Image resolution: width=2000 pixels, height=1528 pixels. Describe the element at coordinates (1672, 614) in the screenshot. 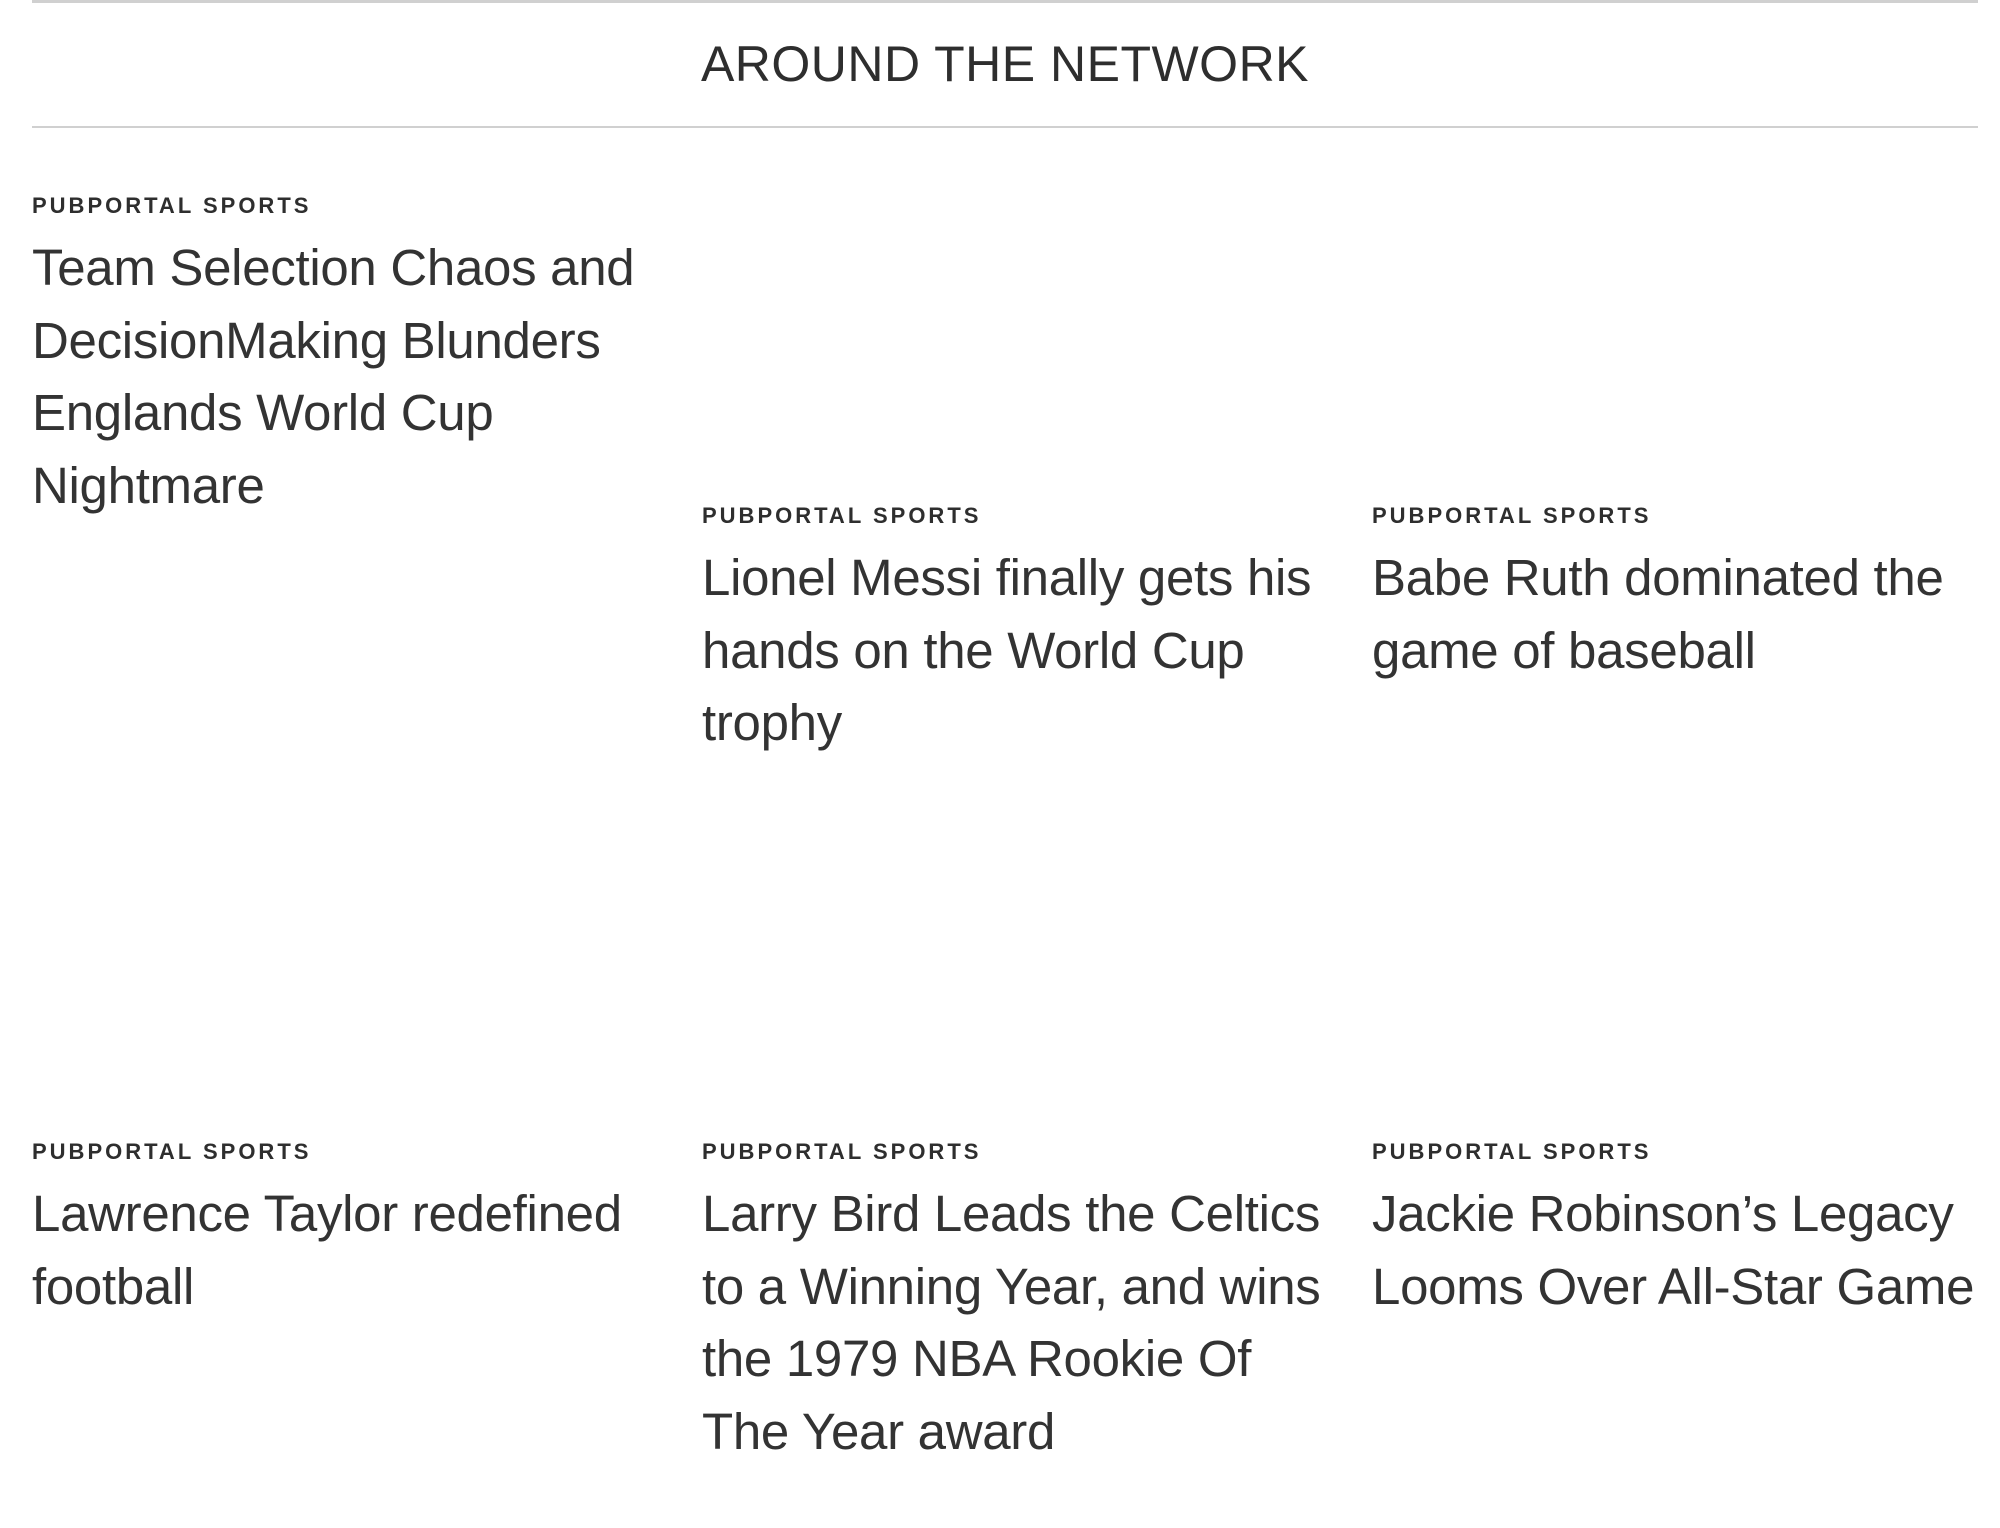

I see `article-title-link: Babe Ruth dominated the game of baseball` at that location.